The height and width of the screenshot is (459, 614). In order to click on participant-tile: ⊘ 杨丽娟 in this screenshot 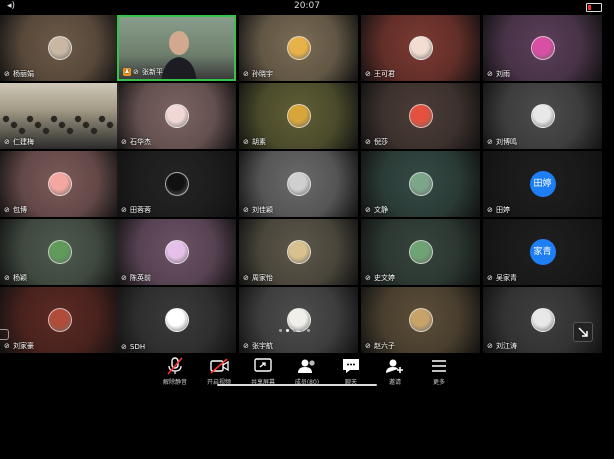, I will do `click(59, 48)`.